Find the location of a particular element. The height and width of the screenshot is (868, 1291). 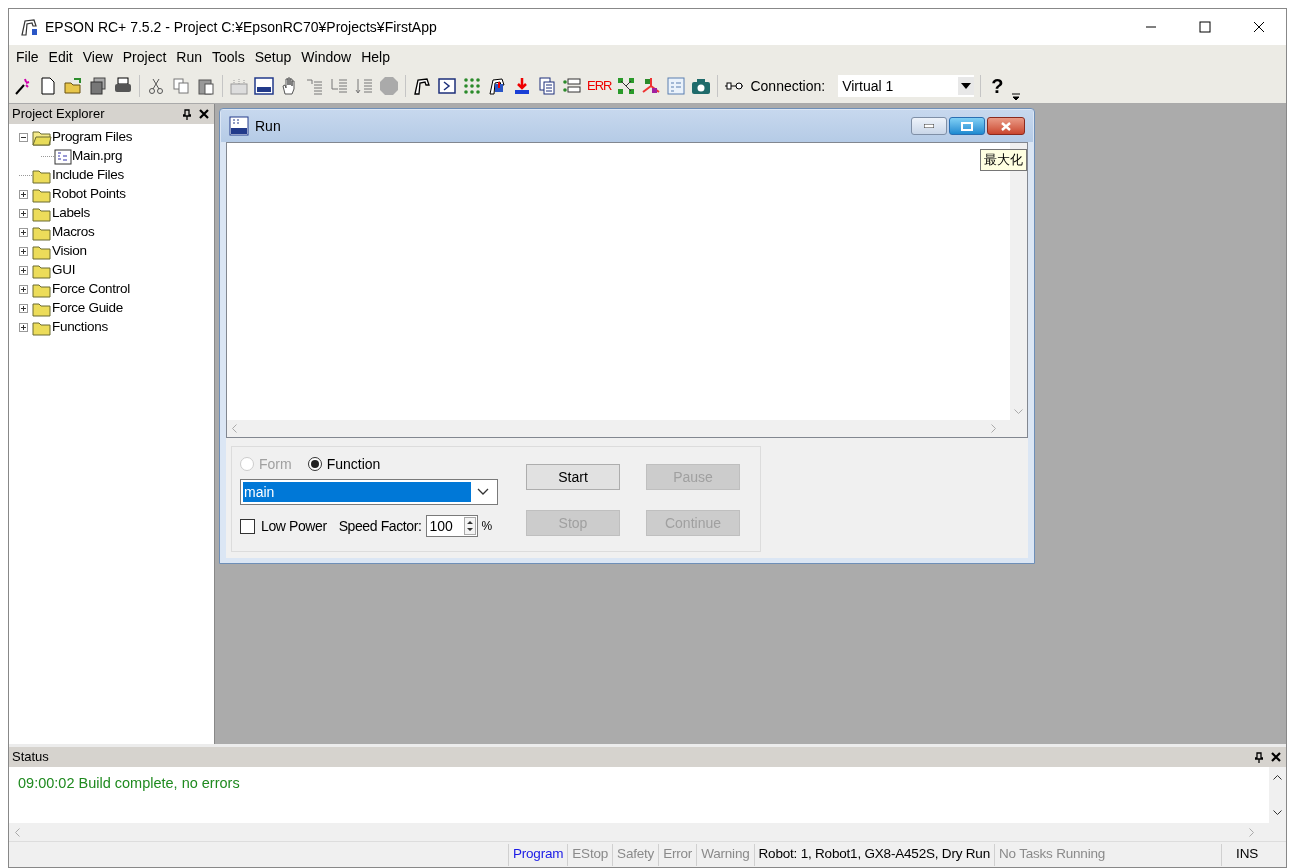

window-title: Run is located at coordinates (268, 126).